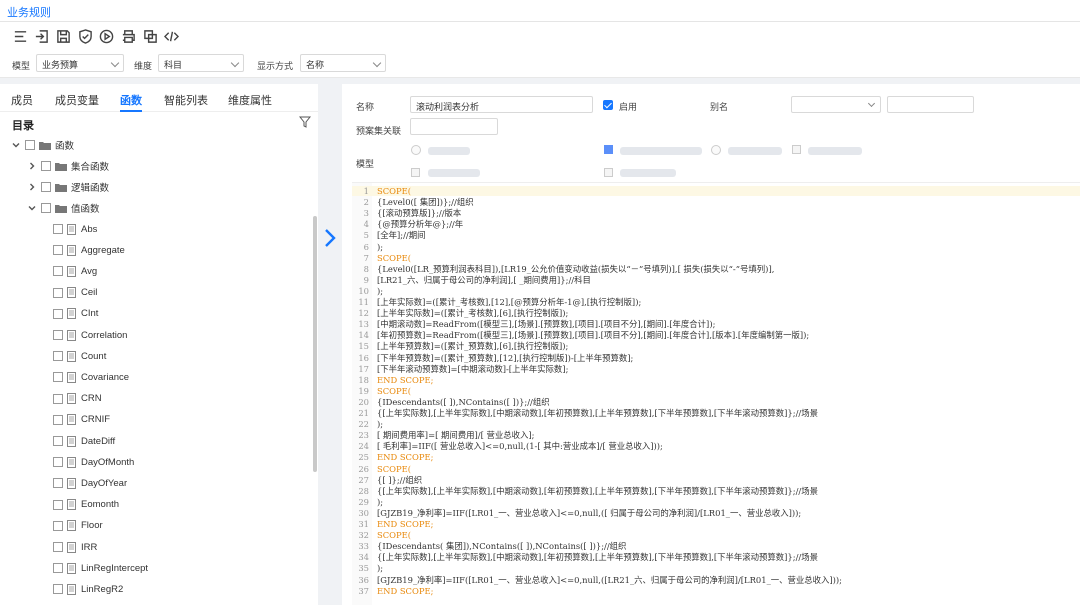 This screenshot has height=605, width=1080. Describe the element at coordinates (128, 36) in the screenshot. I see `print-icon` at that location.